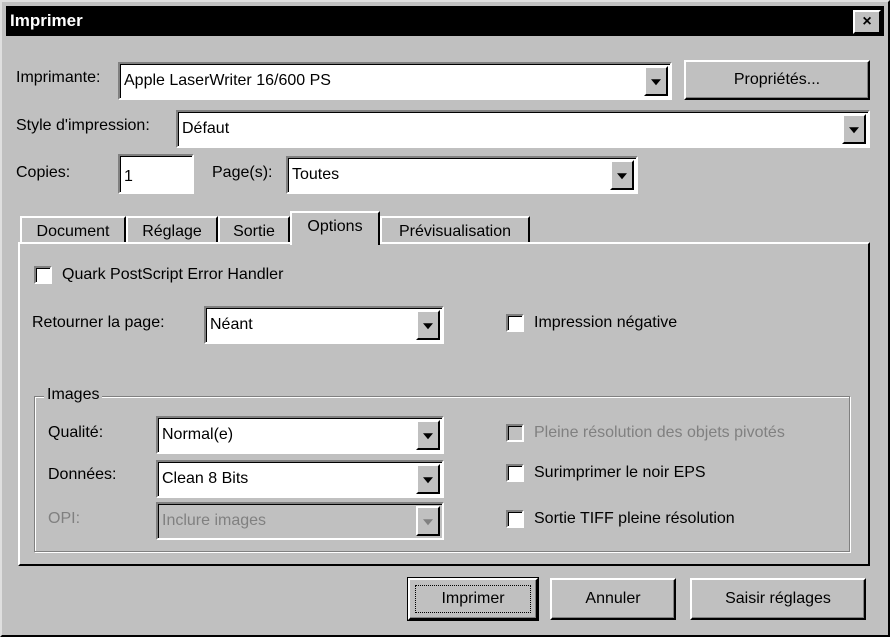 The image size is (890, 637). I want to click on tab-previsualisation: Prévisualisation, so click(455, 230).